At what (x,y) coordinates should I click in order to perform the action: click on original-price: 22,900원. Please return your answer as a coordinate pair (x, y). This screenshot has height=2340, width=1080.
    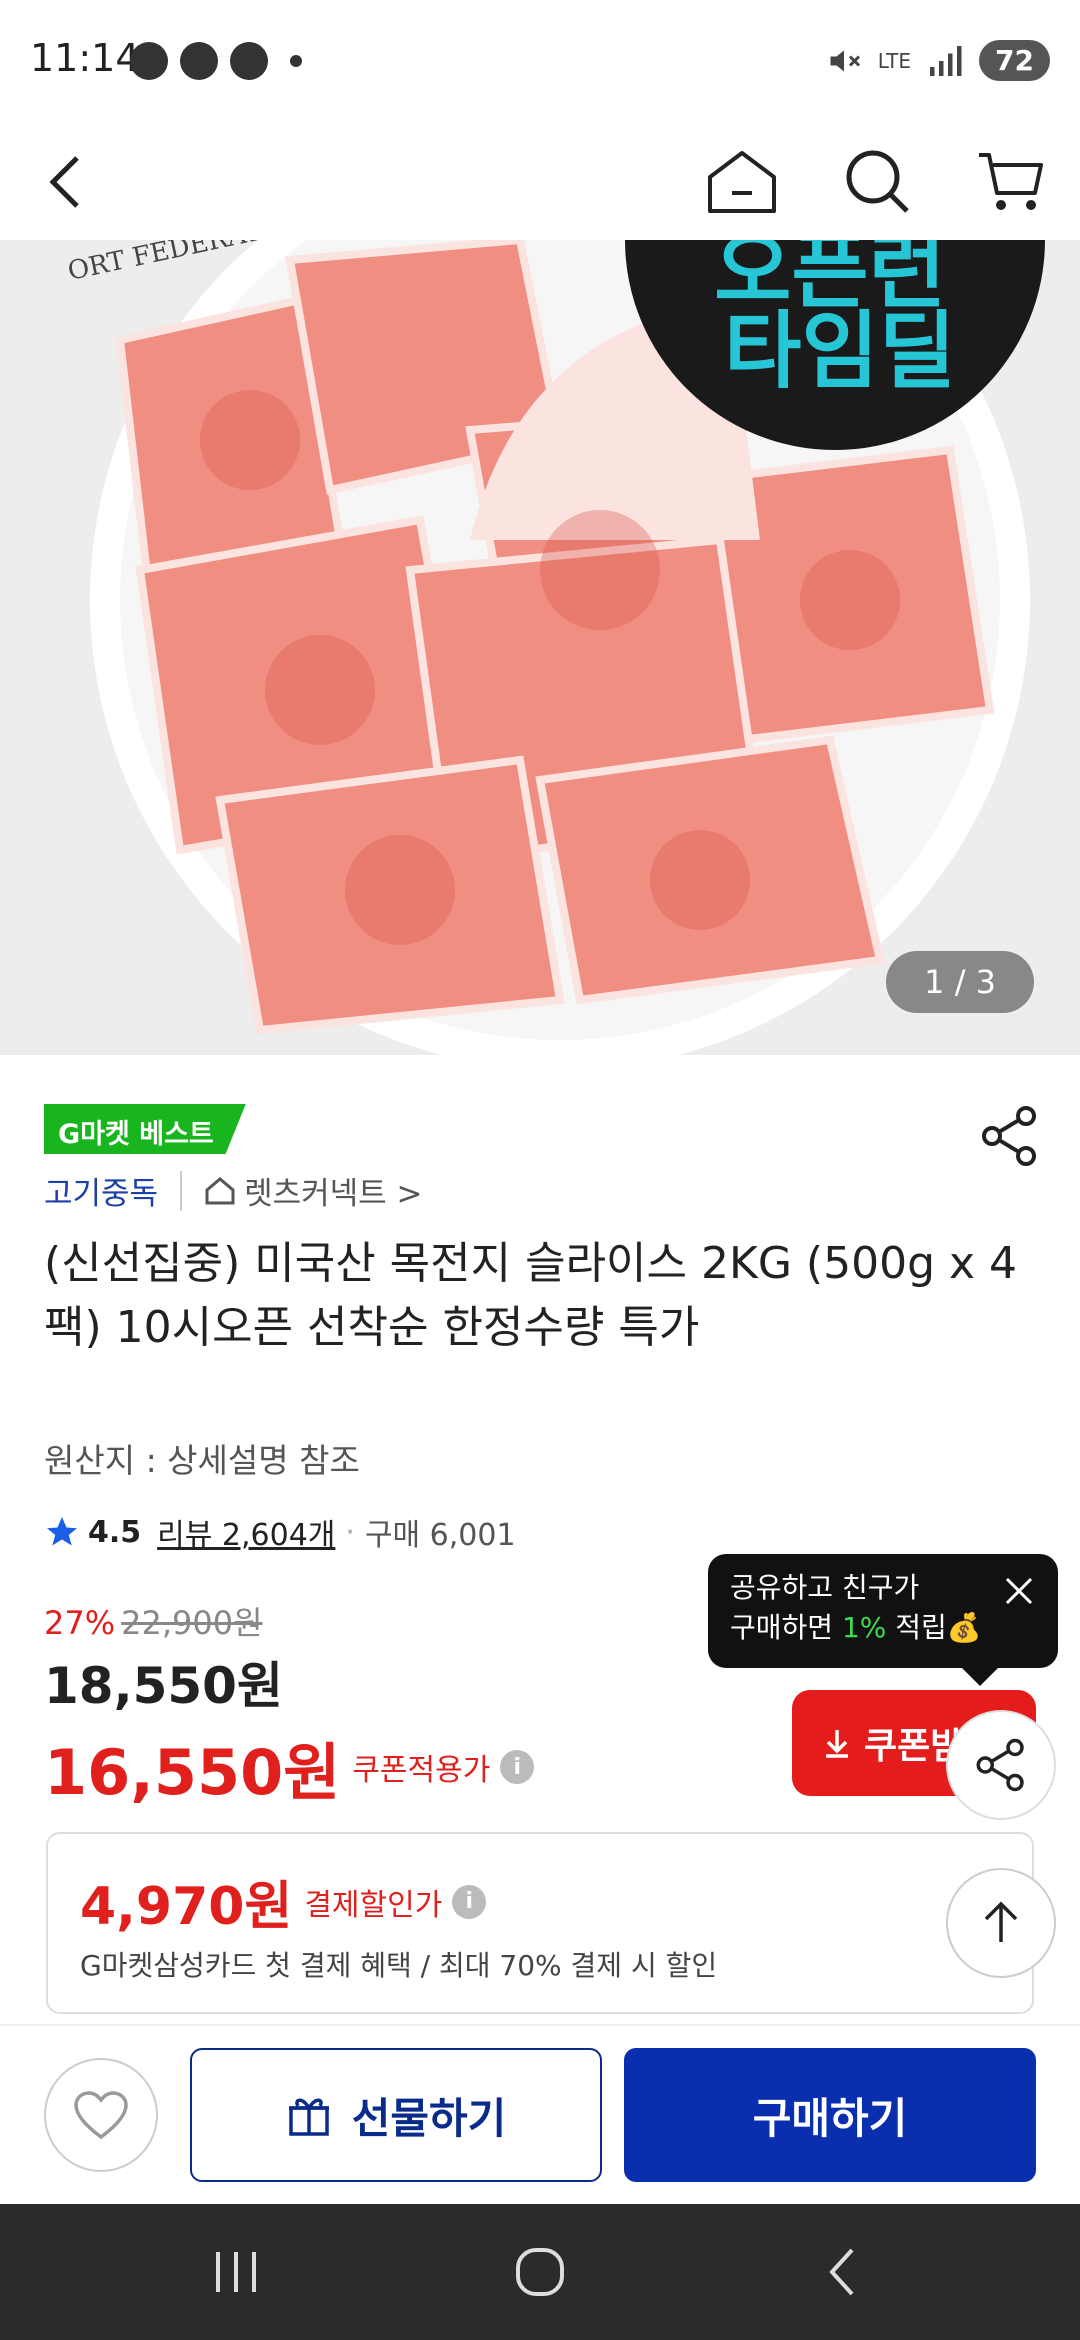
    Looking at the image, I should click on (192, 1623).